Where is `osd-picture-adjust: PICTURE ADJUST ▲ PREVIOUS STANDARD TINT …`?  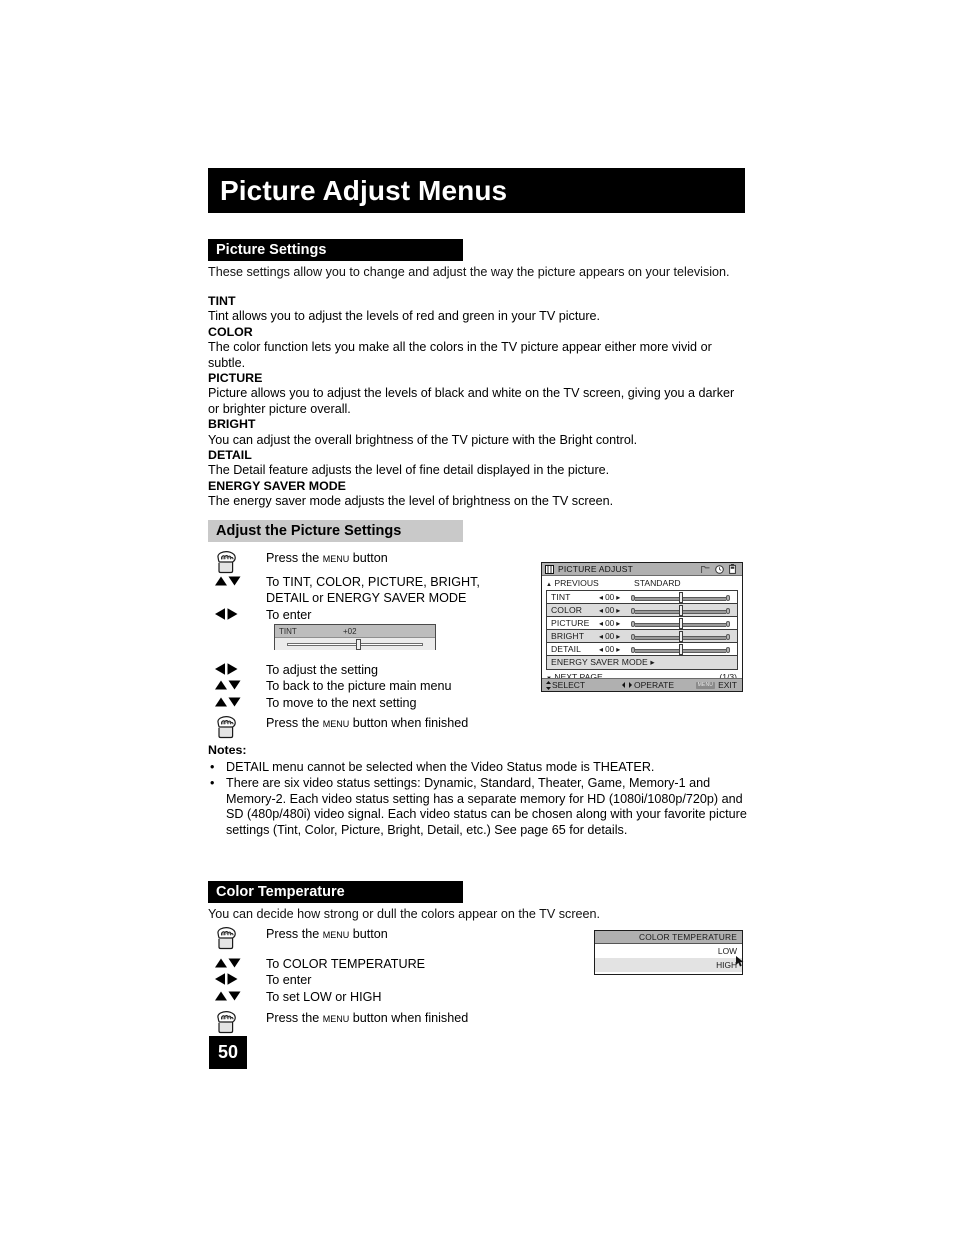
osd-picture-adjust: PICTURE ADJUST ▲ PREVIOUS STANDARD TINT … is located at coordinates (642, 627).